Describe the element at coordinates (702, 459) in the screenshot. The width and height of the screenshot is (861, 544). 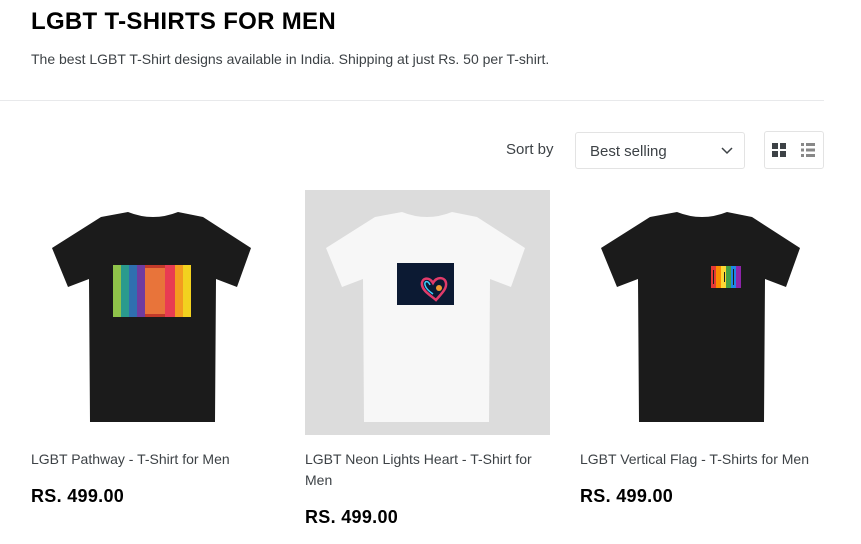
I see `product-name: LGBT Vertical Flag - T-Shirts for Men` at that location.